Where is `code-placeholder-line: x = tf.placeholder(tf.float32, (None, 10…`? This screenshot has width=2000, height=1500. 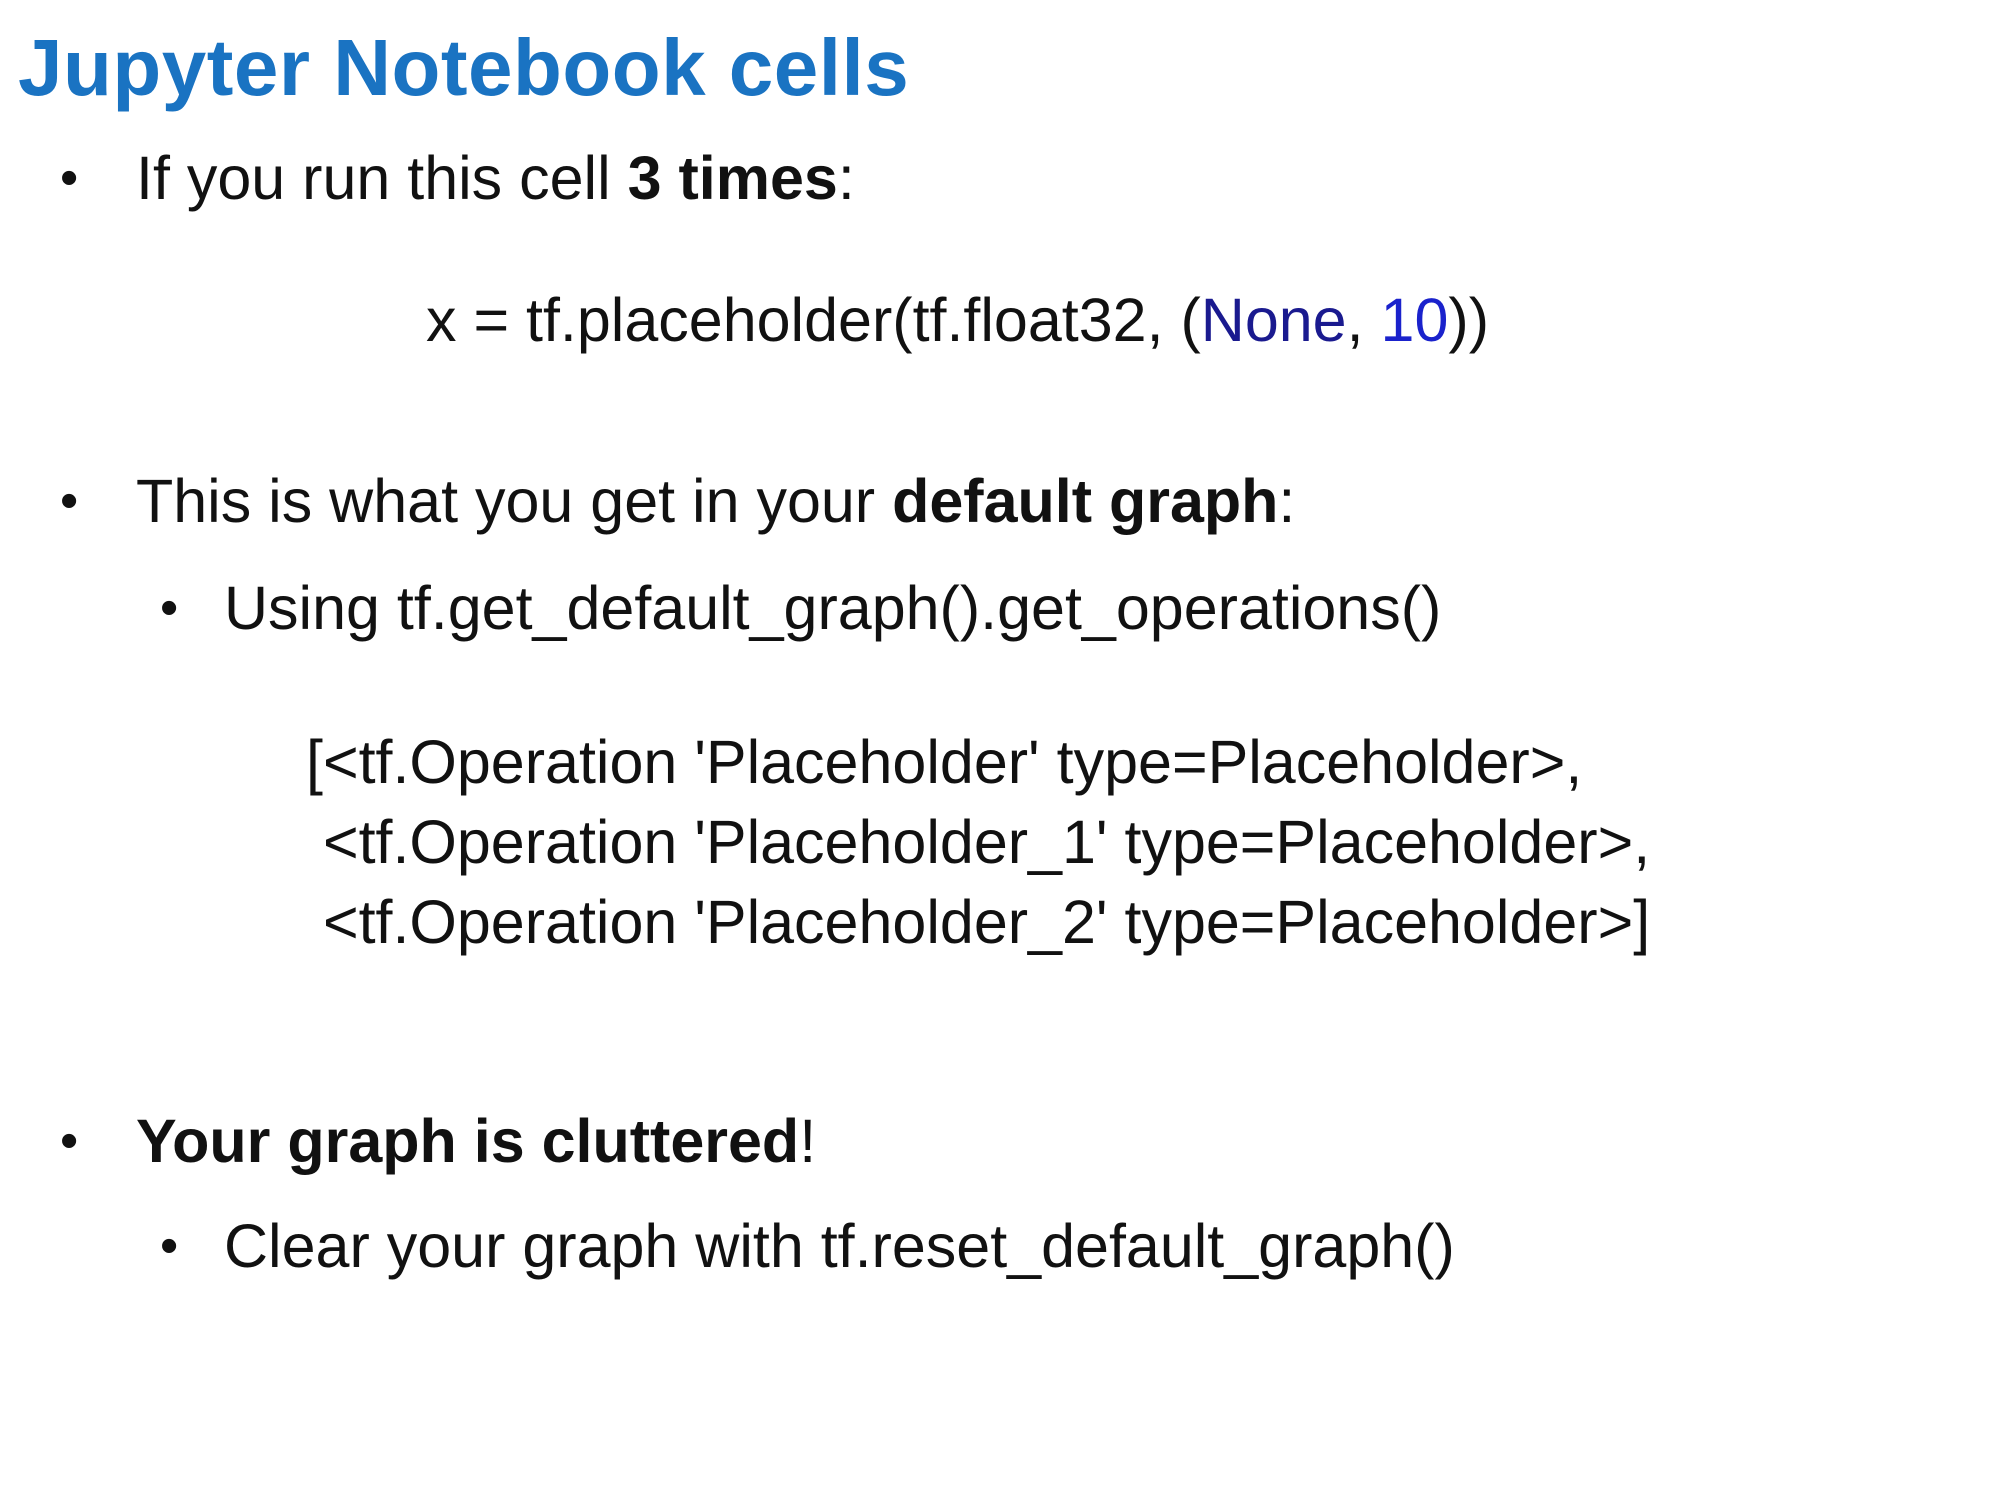 code-placeholder-line: x = tf.placeholder(tf.float32, (None, 10… is located at coordinates (957, 320).